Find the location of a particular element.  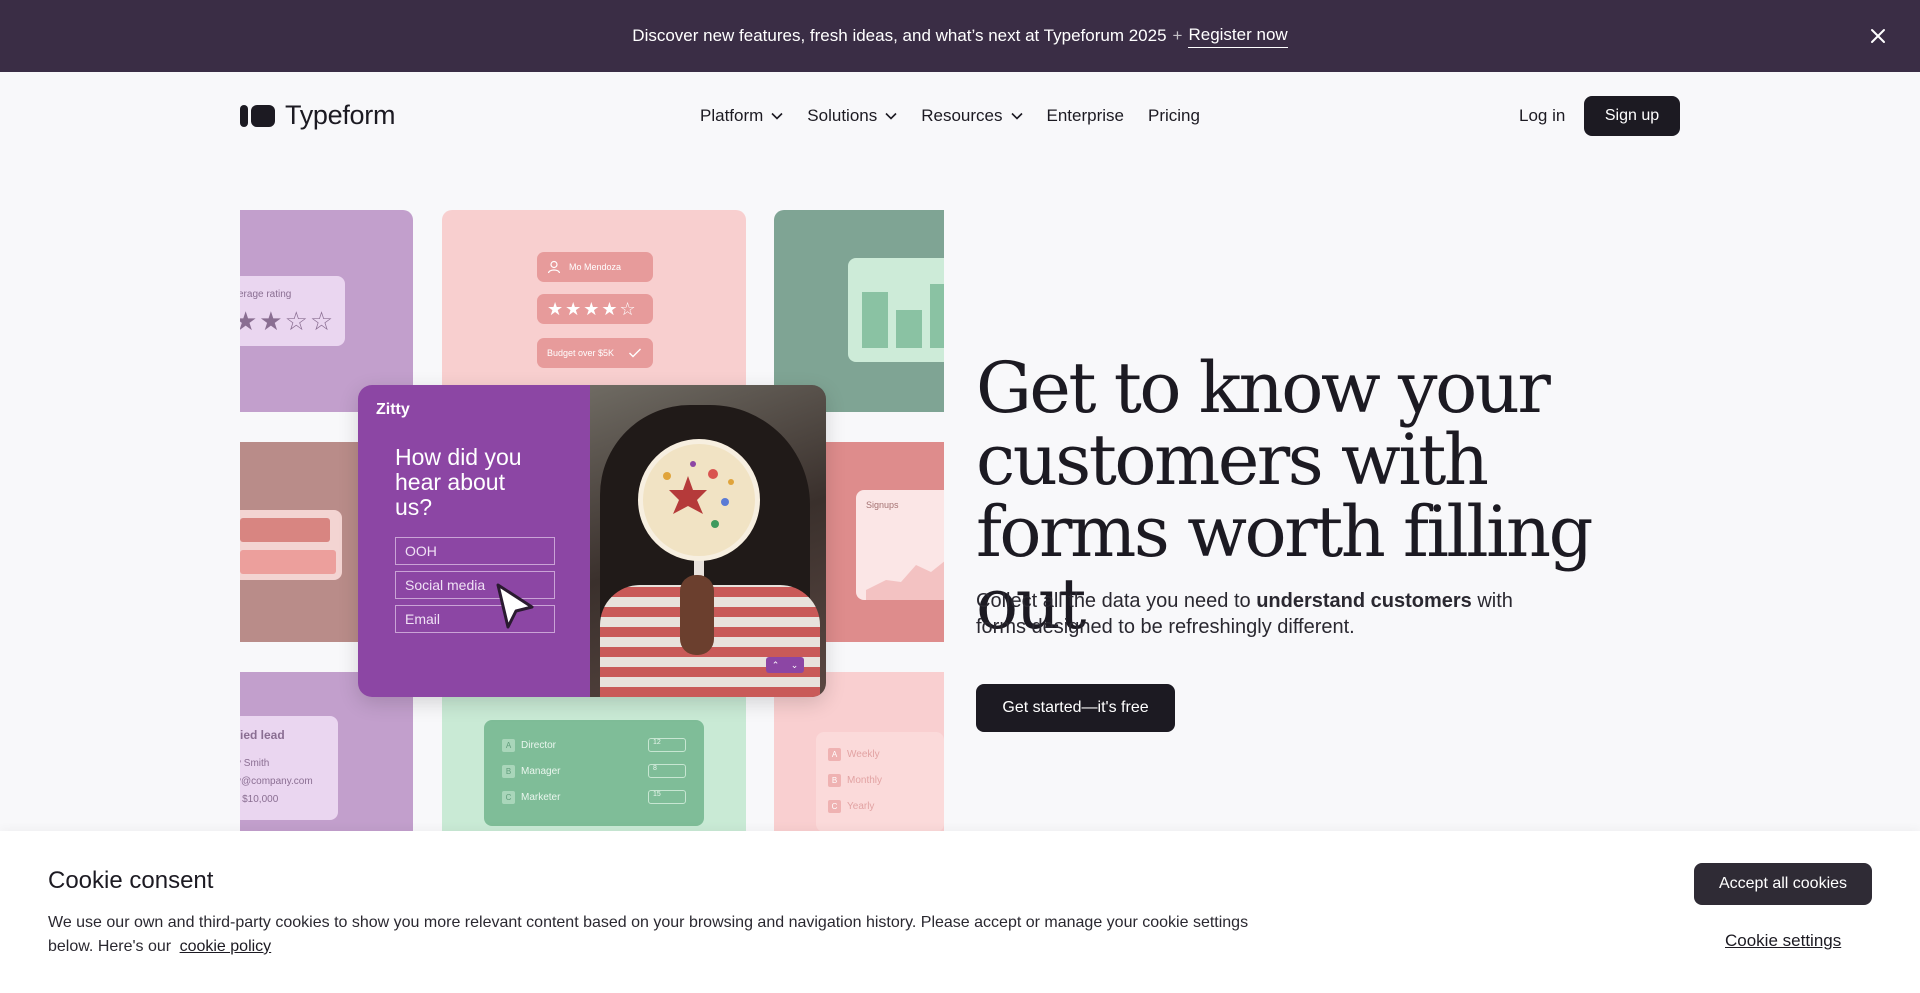

nav-label: Pricing is located at coordinates (1173, 115).